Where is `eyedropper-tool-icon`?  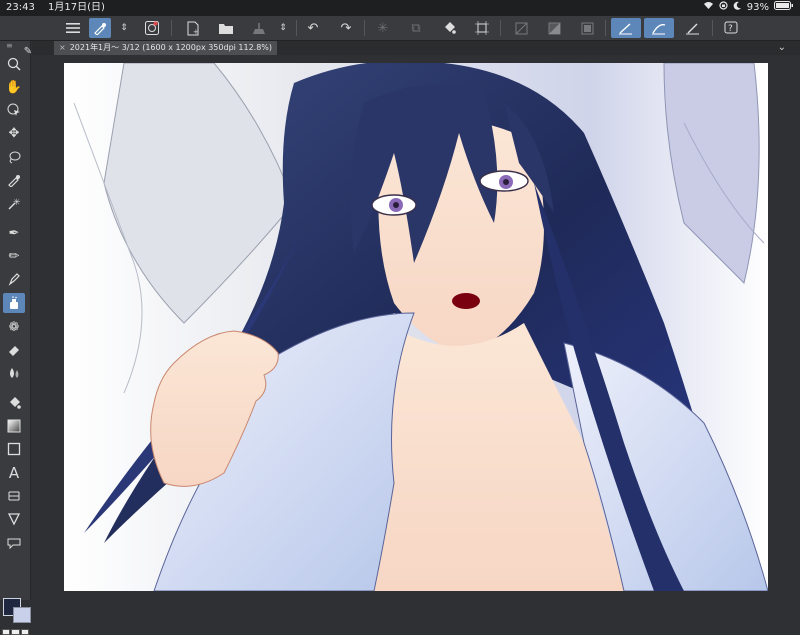 eyedropper-tool-icon is located at coordinates (14, 180).